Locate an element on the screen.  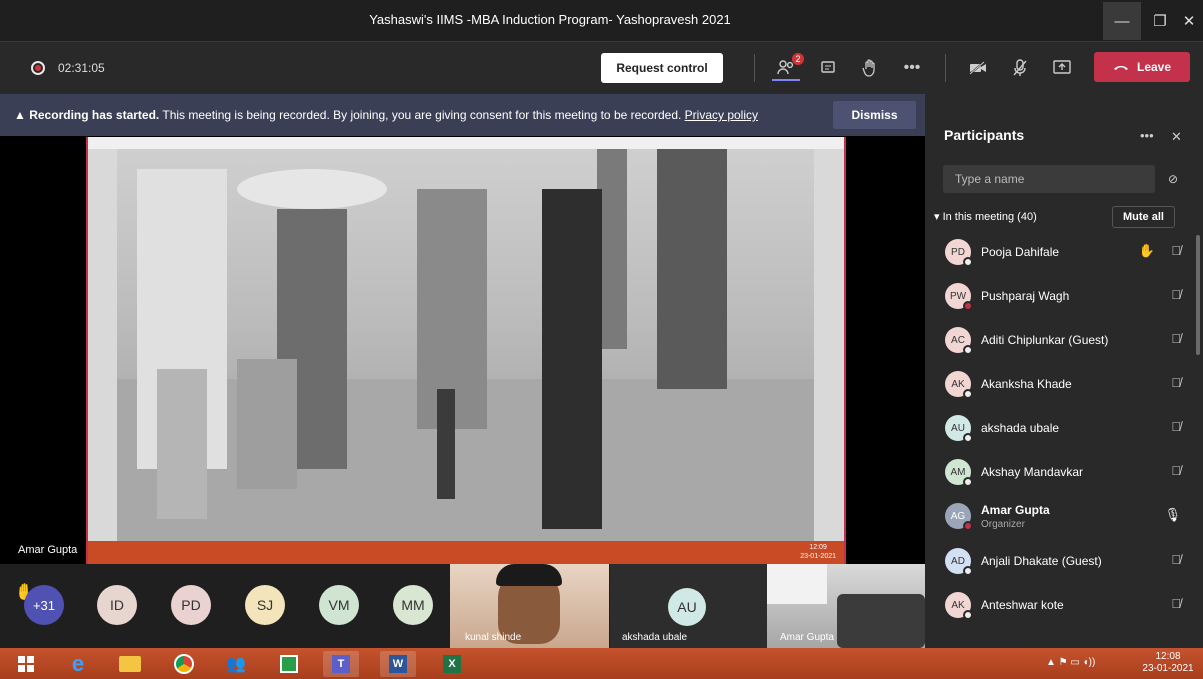
participant-avatar: AM is located at coordinates (959, 473).